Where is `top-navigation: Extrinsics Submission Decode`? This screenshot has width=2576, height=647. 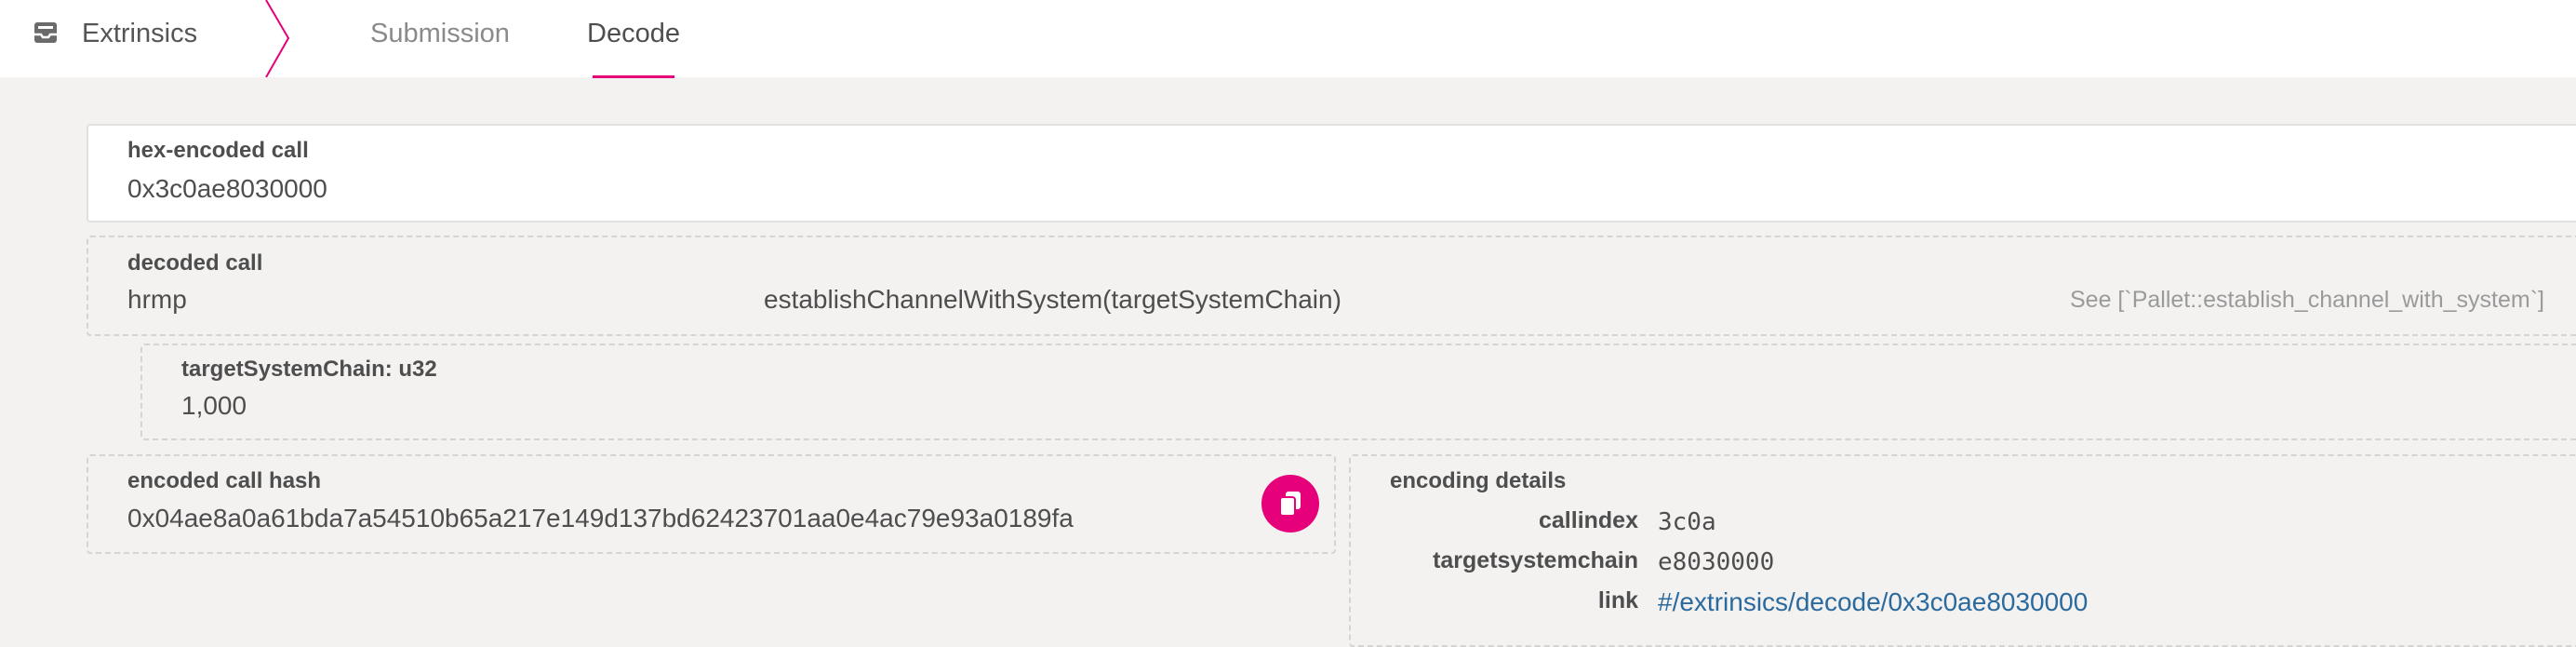
top-navigation: Extrinsics Submission Decode is located at coordinates (1288, 39).